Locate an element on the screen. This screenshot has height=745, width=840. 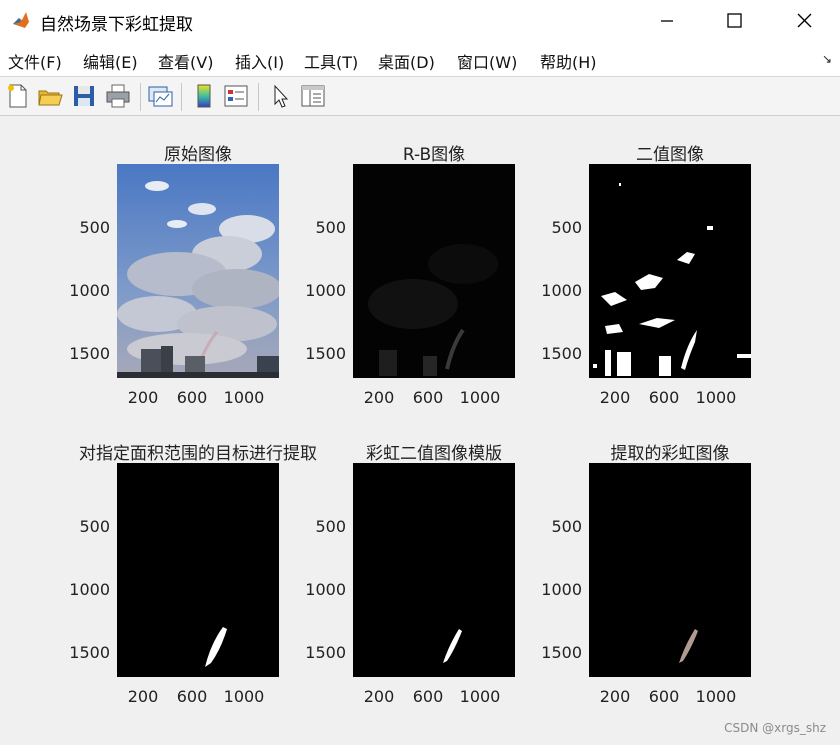
image-binary is located at coordinates (670, 271).